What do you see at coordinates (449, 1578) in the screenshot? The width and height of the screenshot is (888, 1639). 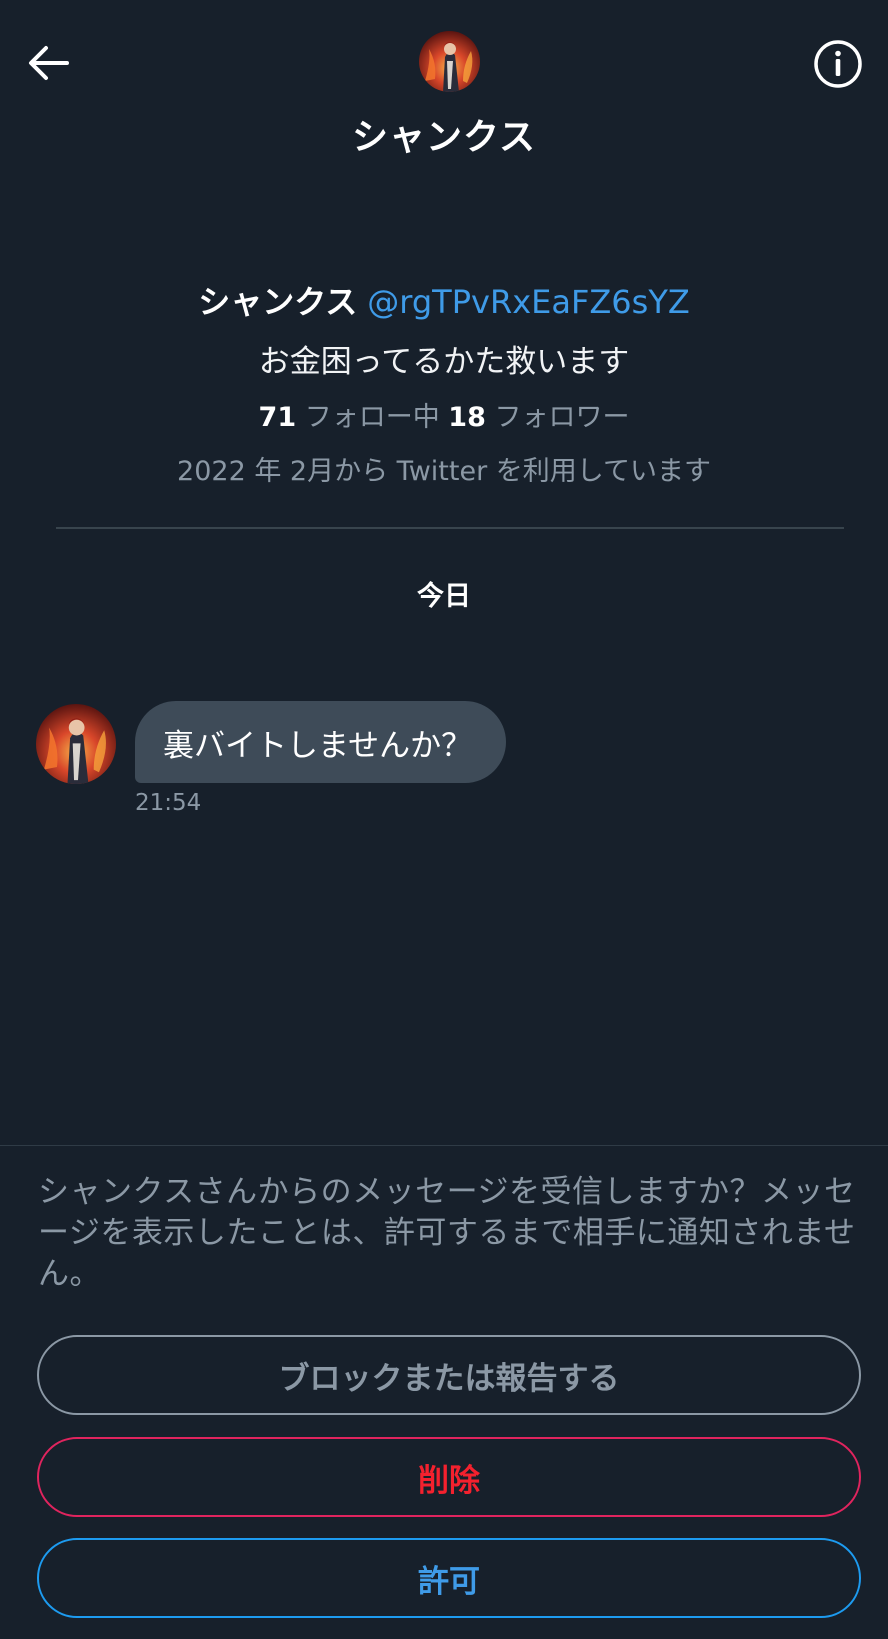 I see `accept-button: 許可` at bounding box center [449, 1578].